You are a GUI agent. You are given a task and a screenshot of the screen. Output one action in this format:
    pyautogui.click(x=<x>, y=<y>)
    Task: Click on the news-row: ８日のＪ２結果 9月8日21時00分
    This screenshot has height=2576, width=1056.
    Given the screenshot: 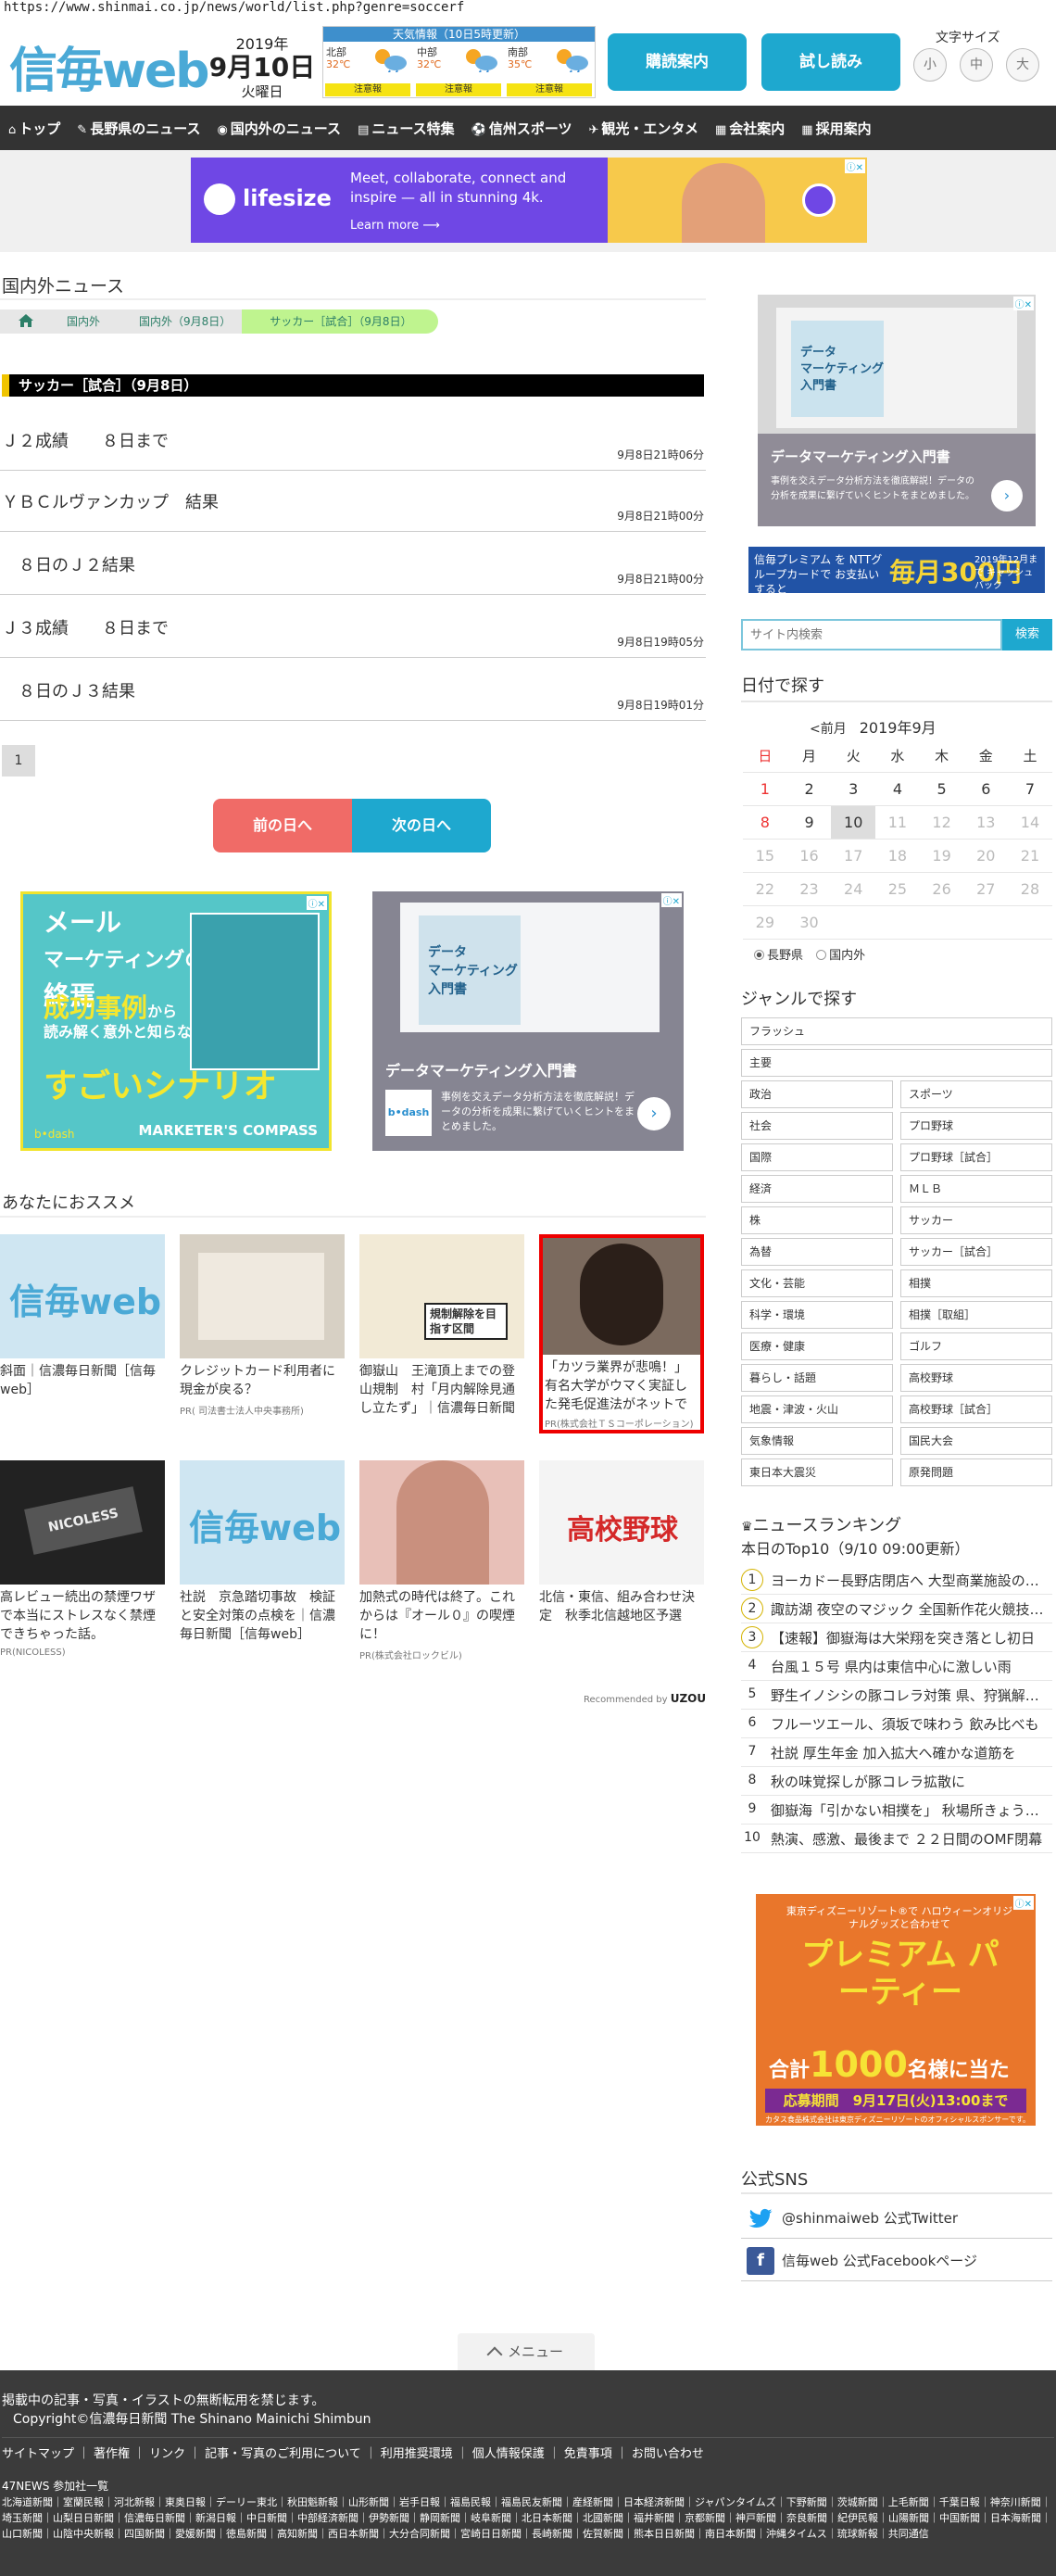 What is the action you would take?
    pyautogui.click(x=353, y=564)
    